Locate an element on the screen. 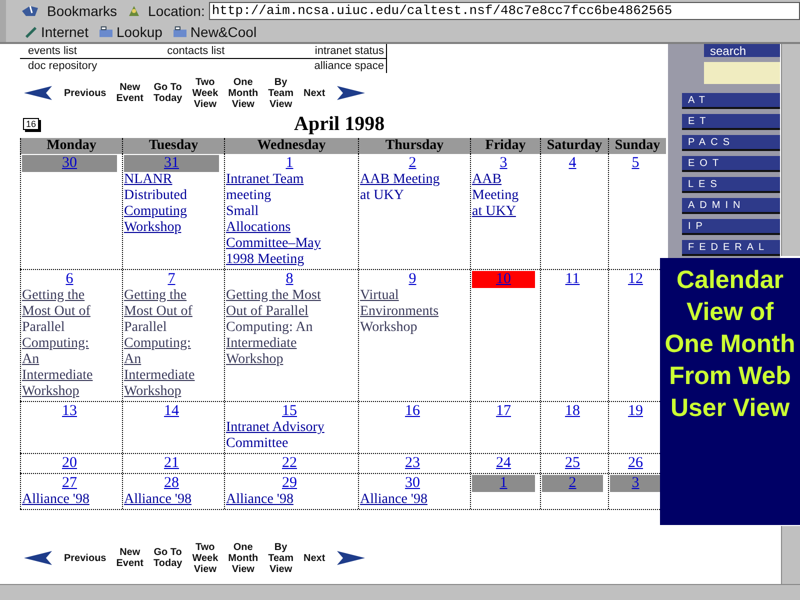 This screenshot has height=600, width=800. day-number-link: 30 is located at coordinates (412, 483).